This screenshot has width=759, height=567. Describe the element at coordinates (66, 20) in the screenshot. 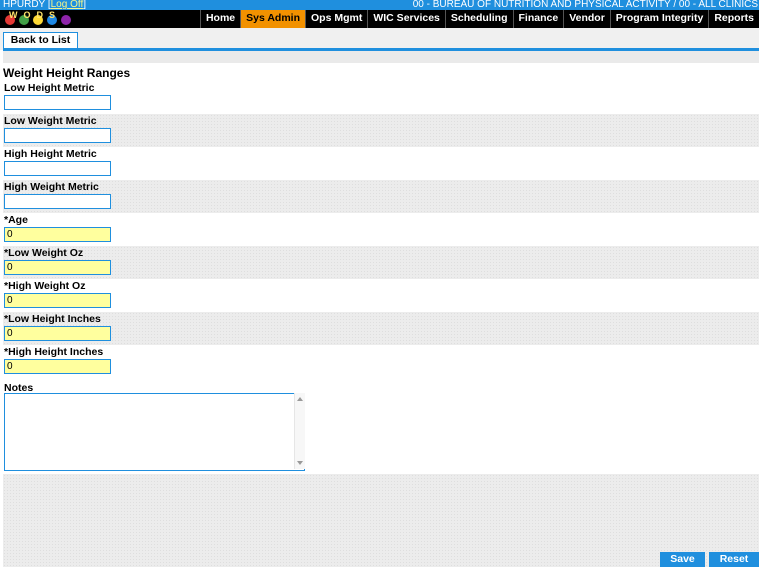

I see `logo-dot-icon` at that location.